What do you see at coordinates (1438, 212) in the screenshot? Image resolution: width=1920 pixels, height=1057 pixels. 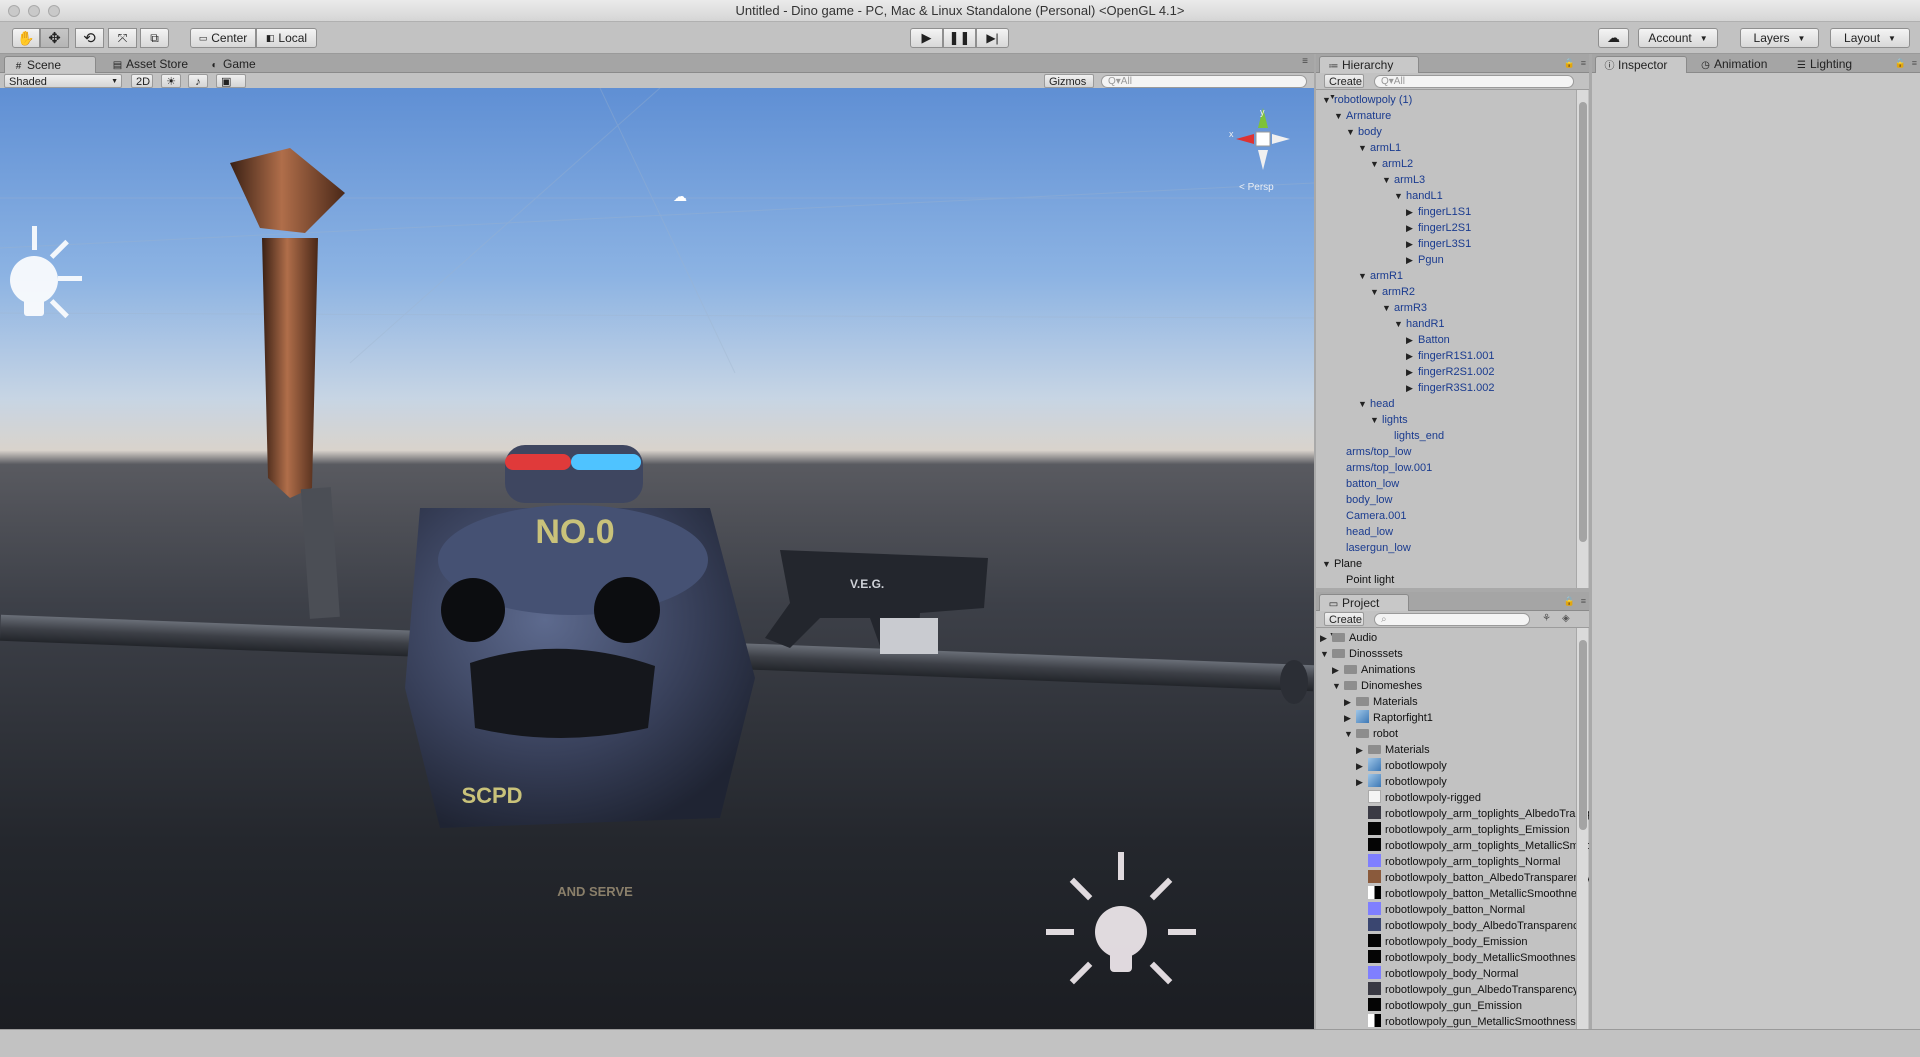 I see `hierarchy-item: ▶ fingerL1S1` at bounding box center [1438, 212].